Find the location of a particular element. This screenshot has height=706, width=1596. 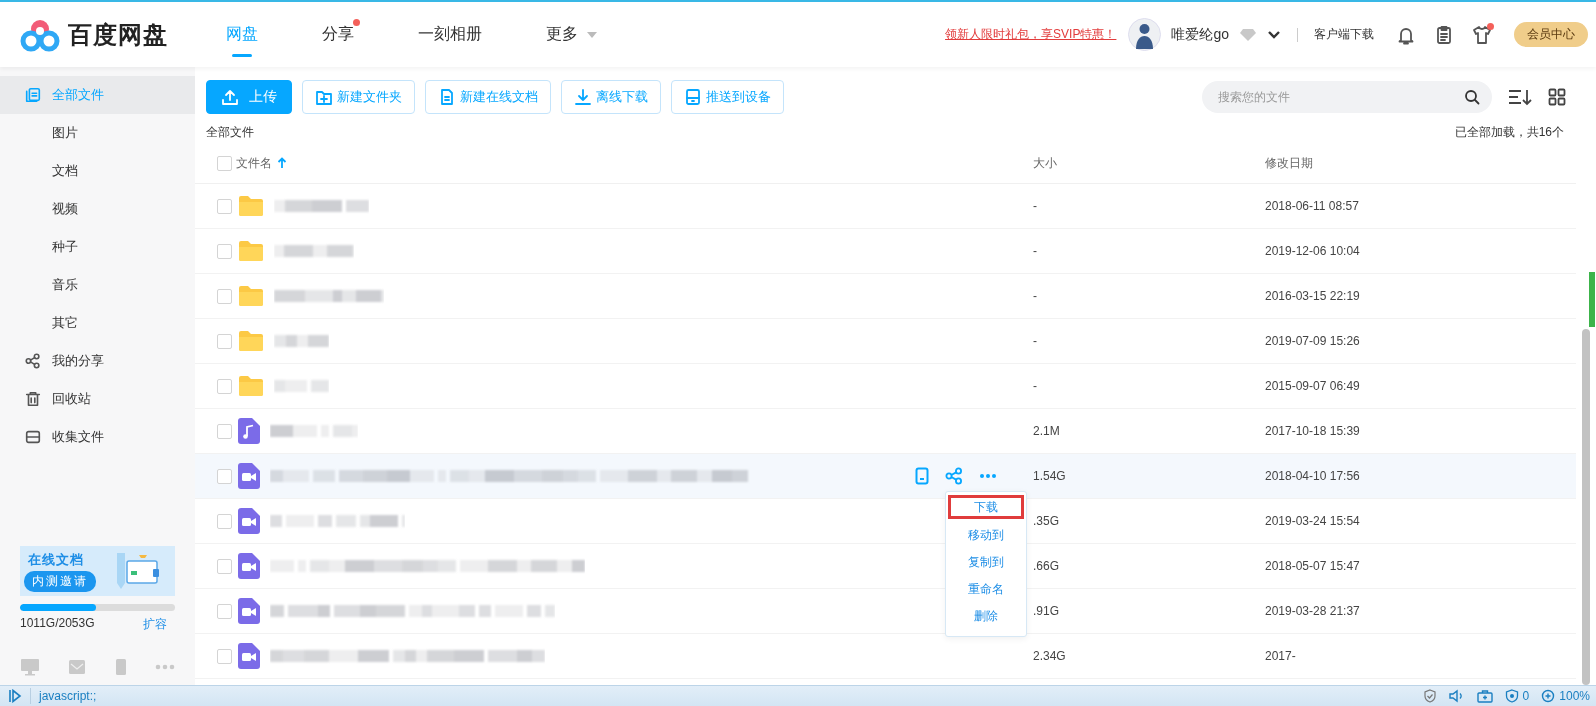

nav-tab: 更多 is located at coordinates (572, 34).